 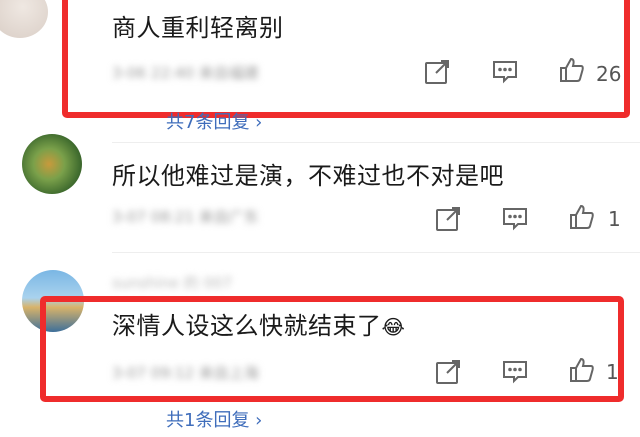 I want to click on comment-meta: 3-07 09:12 来自上海, so click(x=185, y=373).